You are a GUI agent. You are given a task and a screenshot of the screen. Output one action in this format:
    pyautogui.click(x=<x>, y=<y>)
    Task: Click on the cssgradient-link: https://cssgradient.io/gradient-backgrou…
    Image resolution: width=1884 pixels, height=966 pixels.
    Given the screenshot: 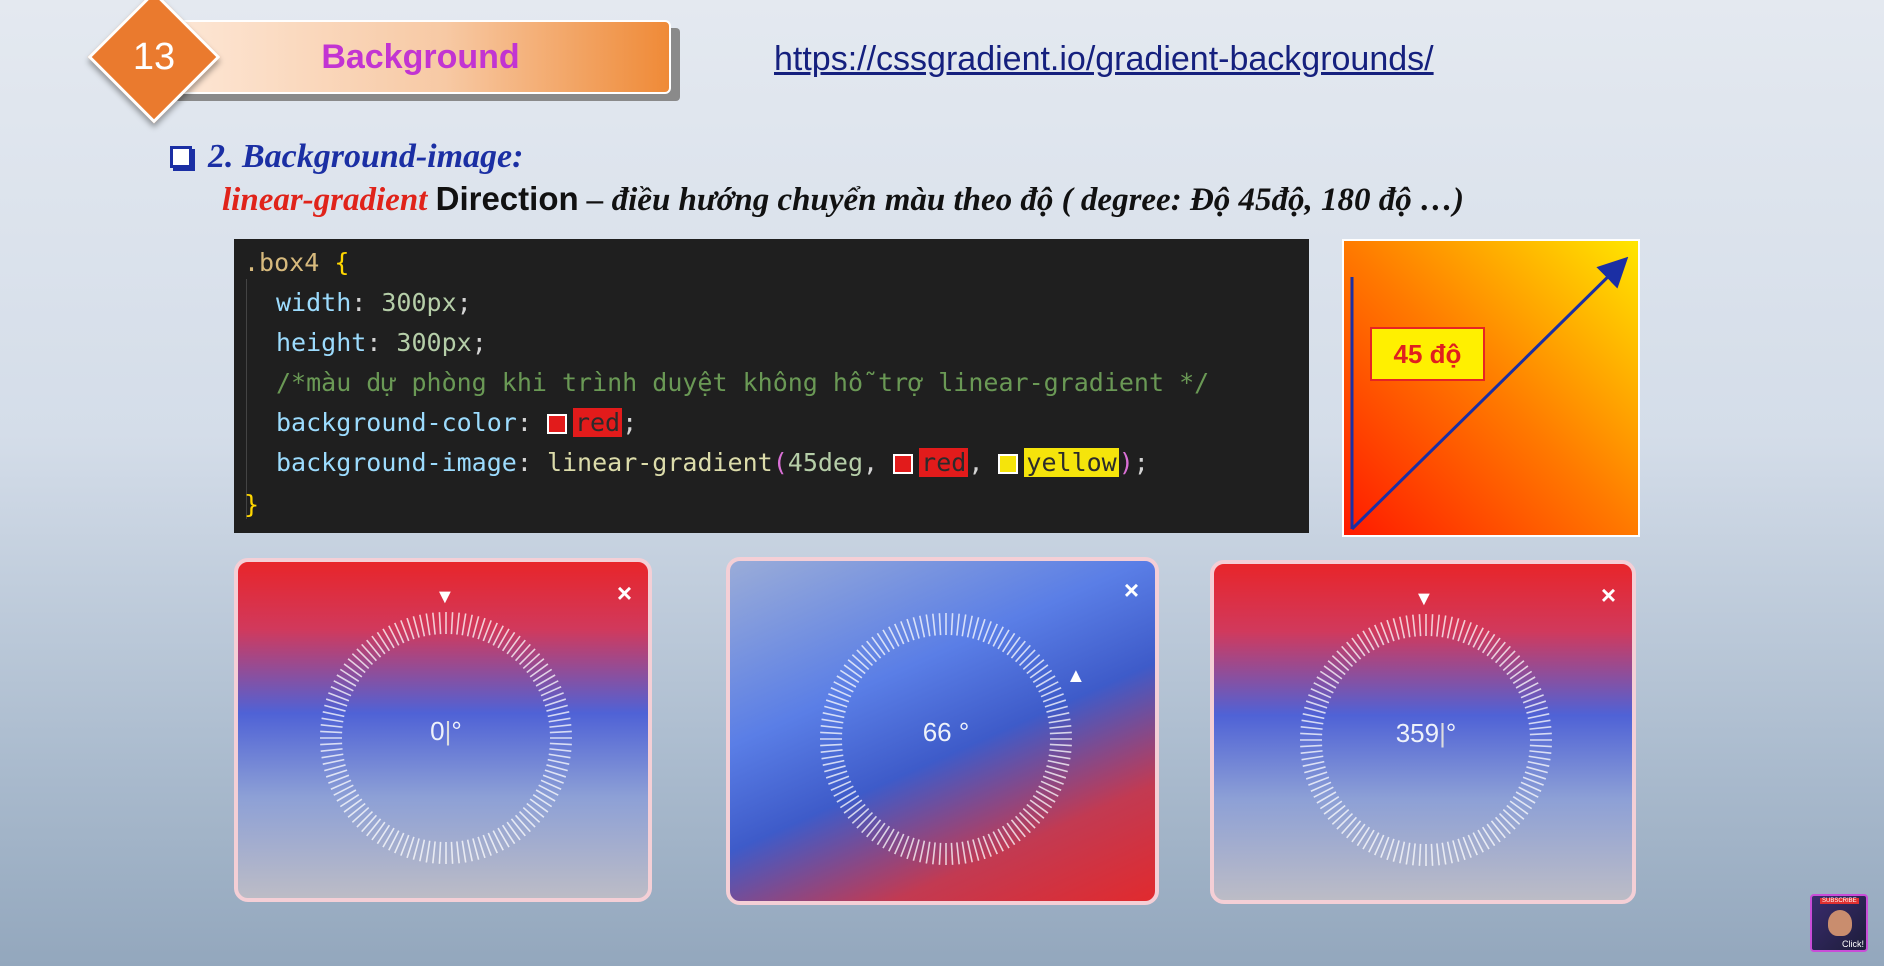 What is the action you would take?
    pyautogui.click(x=1104, y=59)
    